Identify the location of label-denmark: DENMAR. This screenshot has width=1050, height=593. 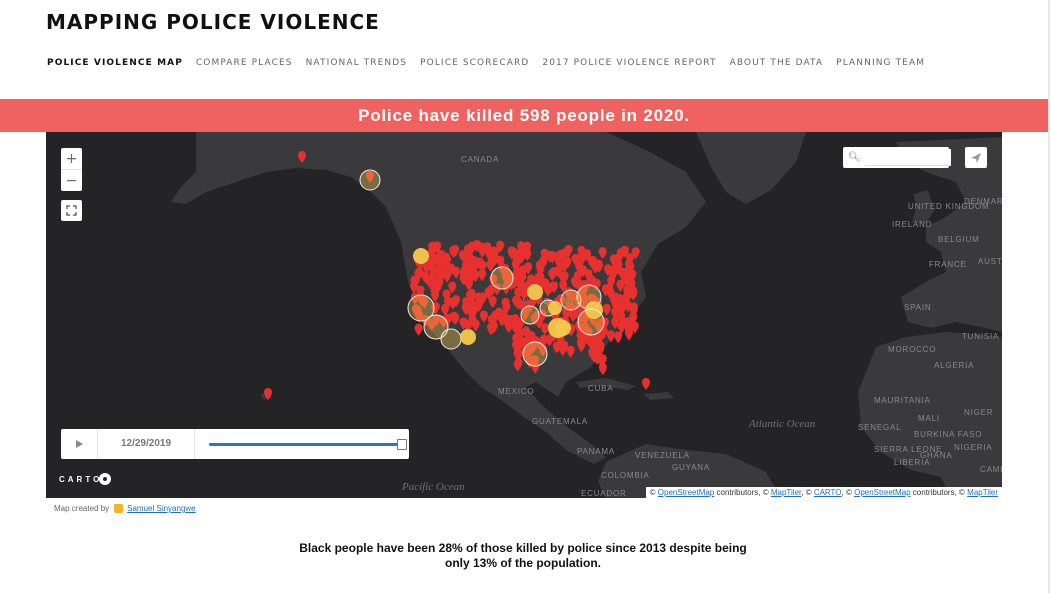
(983, 201).